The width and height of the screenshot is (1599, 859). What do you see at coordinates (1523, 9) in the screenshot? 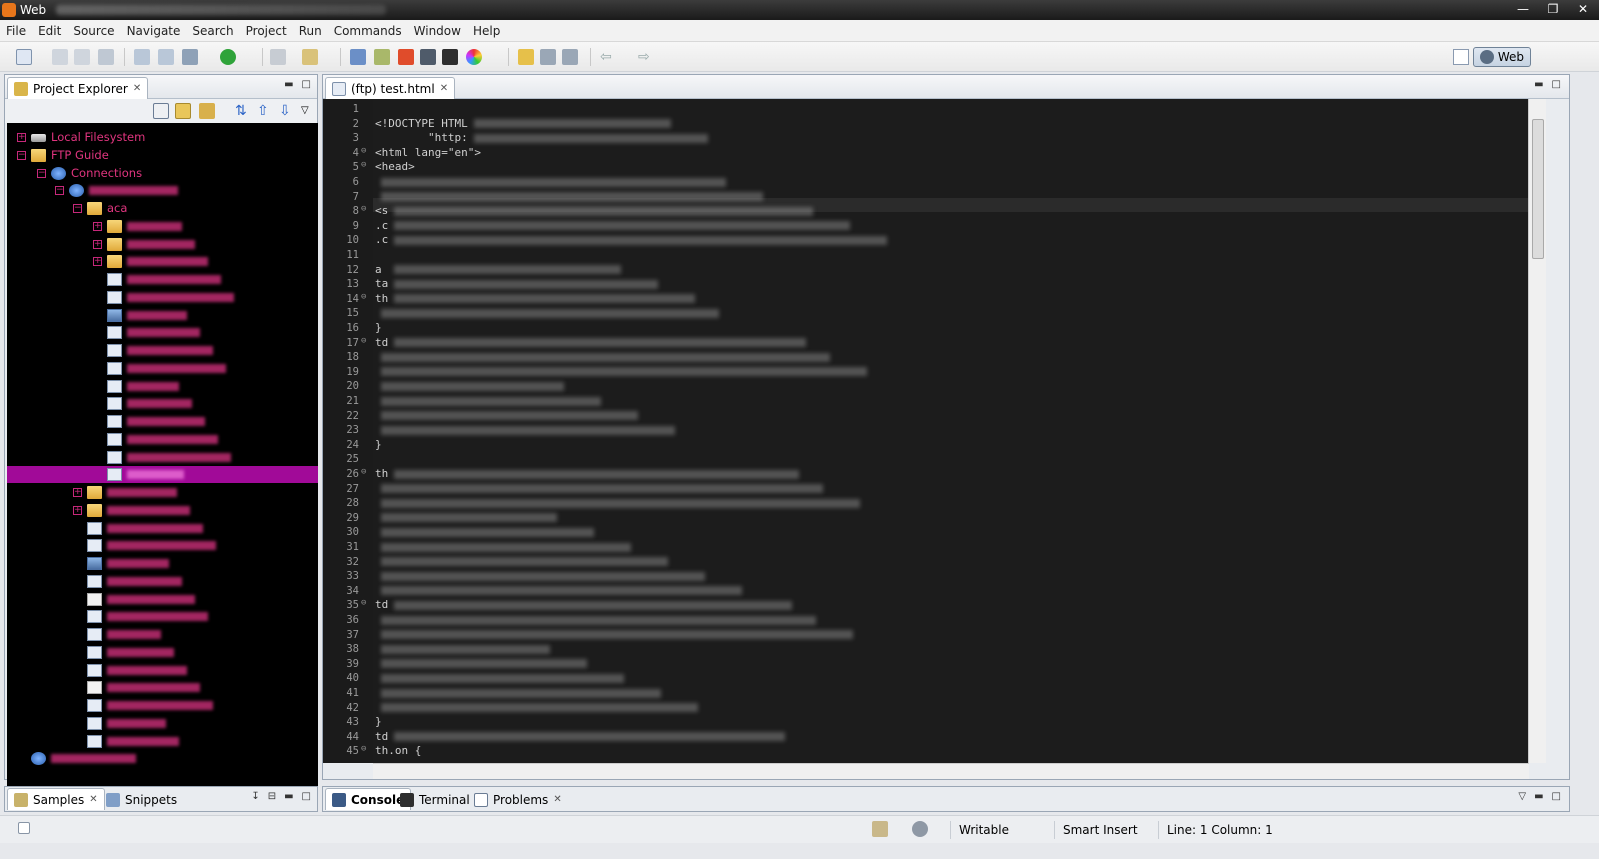
I see `minimize-button: —` at bounding box center [1523, 9].